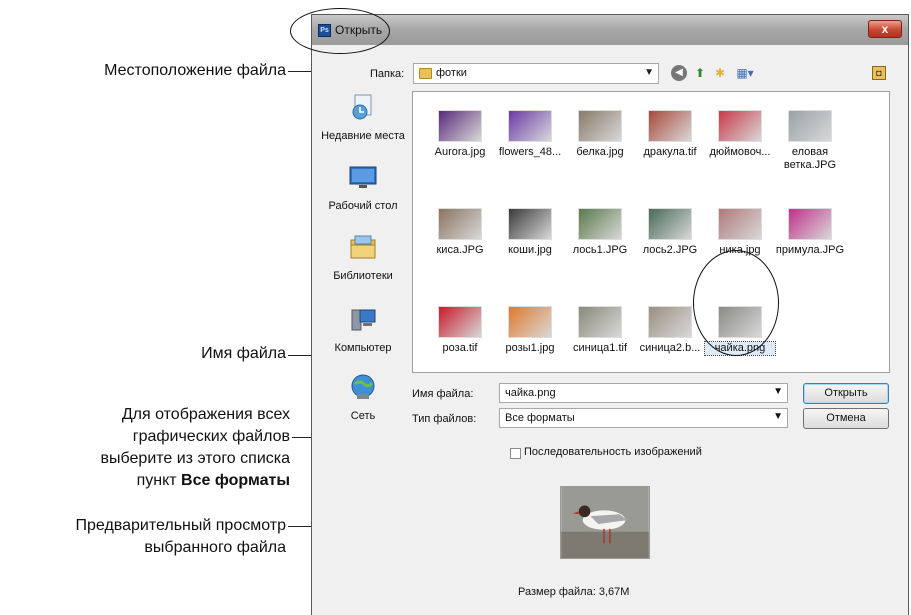  What do you see at coordinates (600, 250) in the screenshot?
I see `file-name: лось1.JPG` at bounding box center [600, 250].